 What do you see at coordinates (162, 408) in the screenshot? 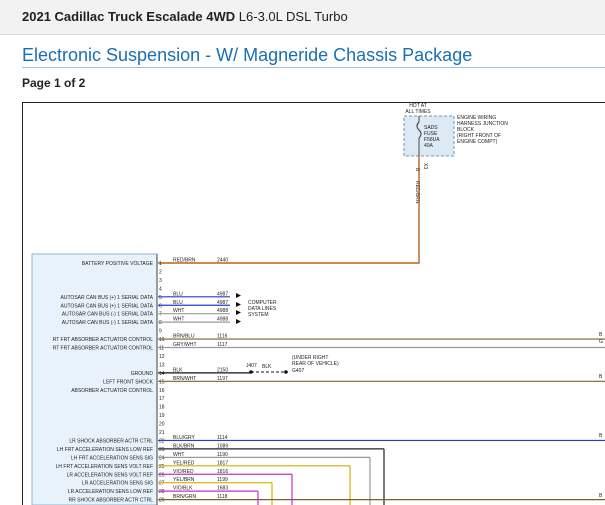
I see `pin-number: 18` at bounding box center [162, 408].